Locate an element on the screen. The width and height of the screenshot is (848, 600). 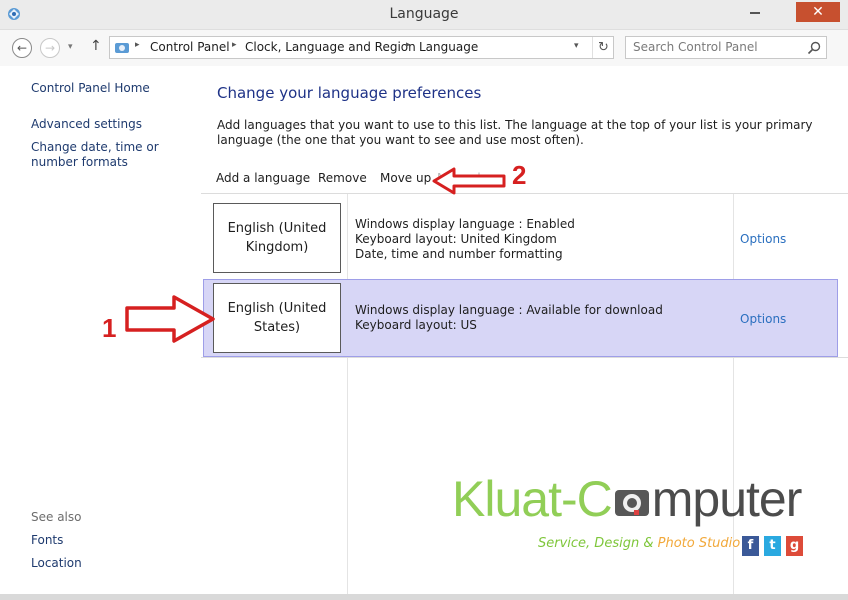
language-tile-en-us: English (United States) is located at coordinates (277, 318).